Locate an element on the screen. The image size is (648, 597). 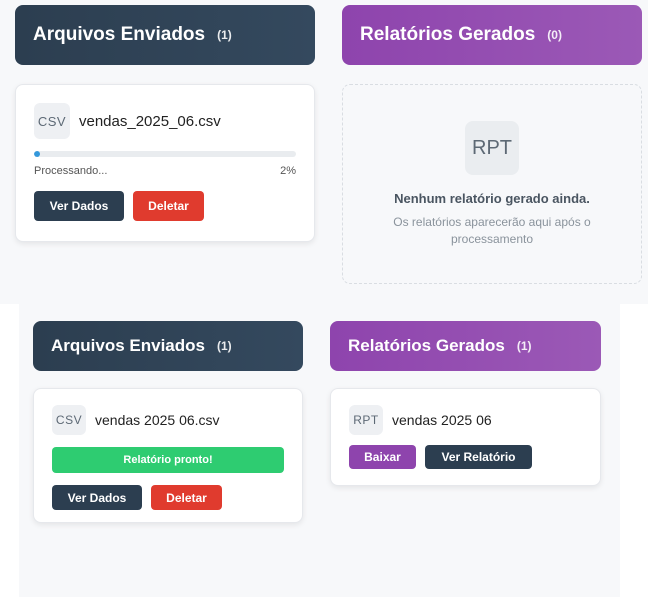
progress-percent: 2% is located at coordinates (288, 171).